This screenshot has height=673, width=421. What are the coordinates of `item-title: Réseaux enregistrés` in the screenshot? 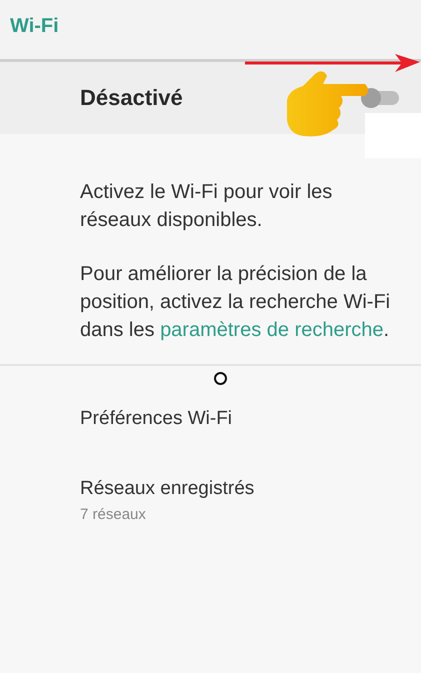 It's located at (168, 489).